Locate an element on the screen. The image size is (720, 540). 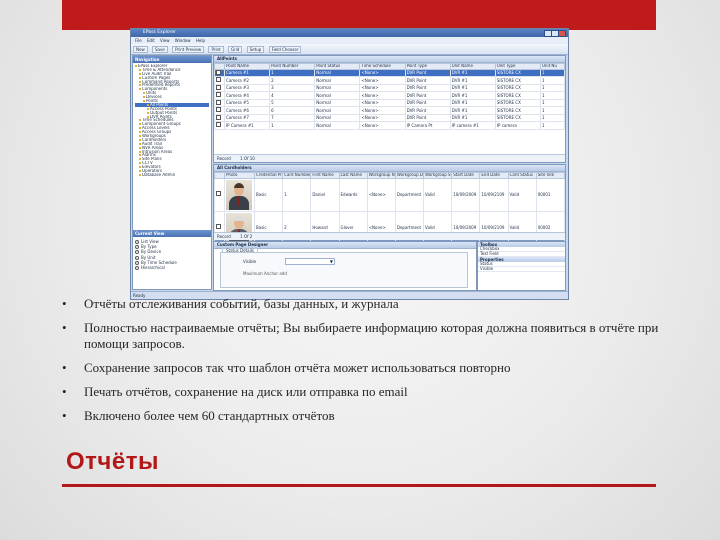
record-navigator: 1 Of 2 is located at coordinates (246, 236).